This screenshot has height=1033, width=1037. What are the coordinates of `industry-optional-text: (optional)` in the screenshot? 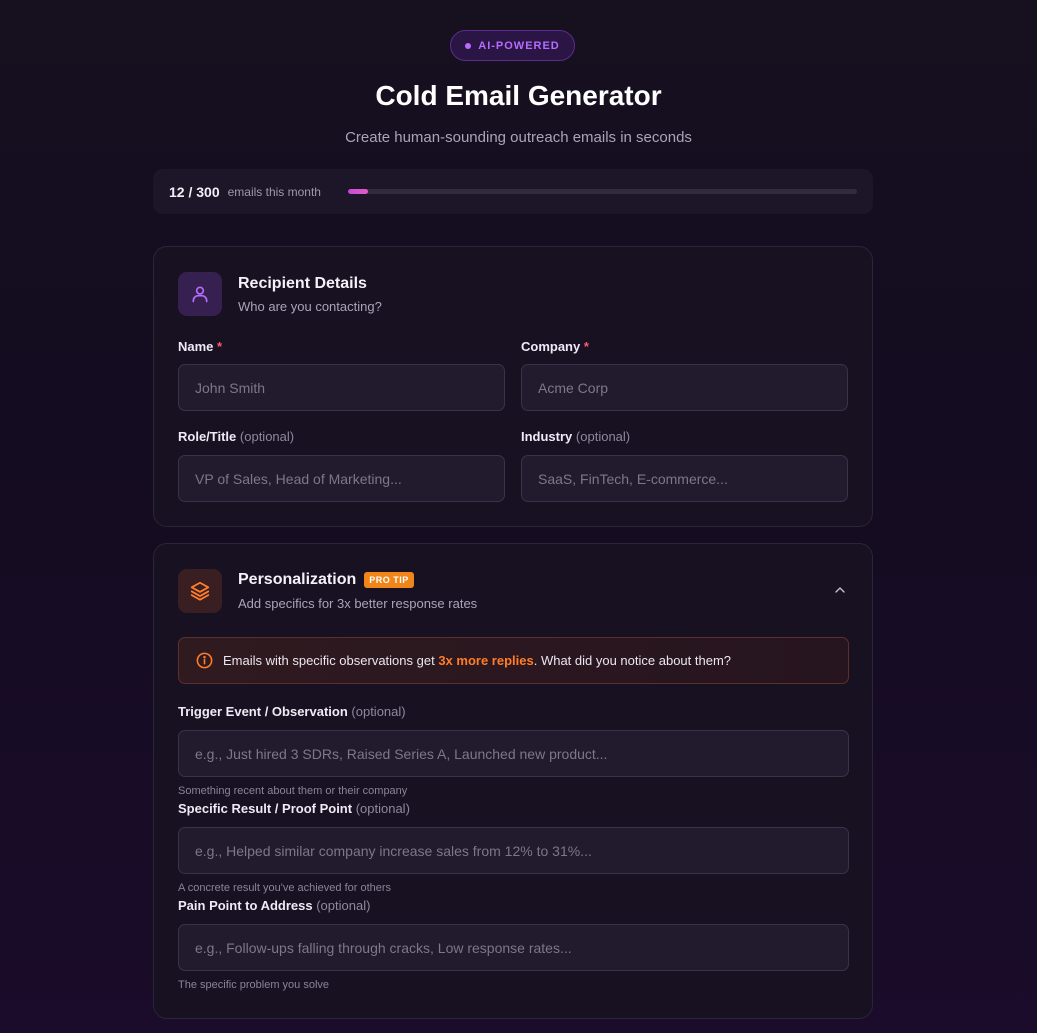 It's located at (603, 436).